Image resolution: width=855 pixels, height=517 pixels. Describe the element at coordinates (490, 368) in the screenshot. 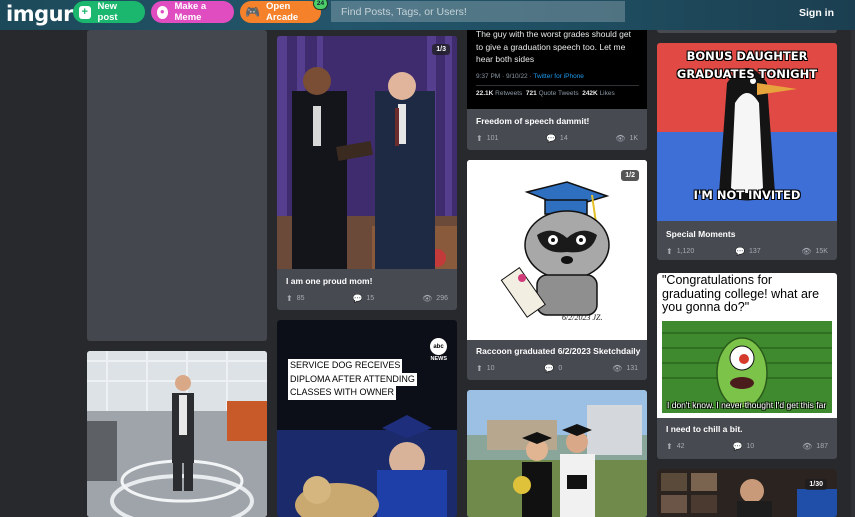

I see `upvote-count: 10` at that location.